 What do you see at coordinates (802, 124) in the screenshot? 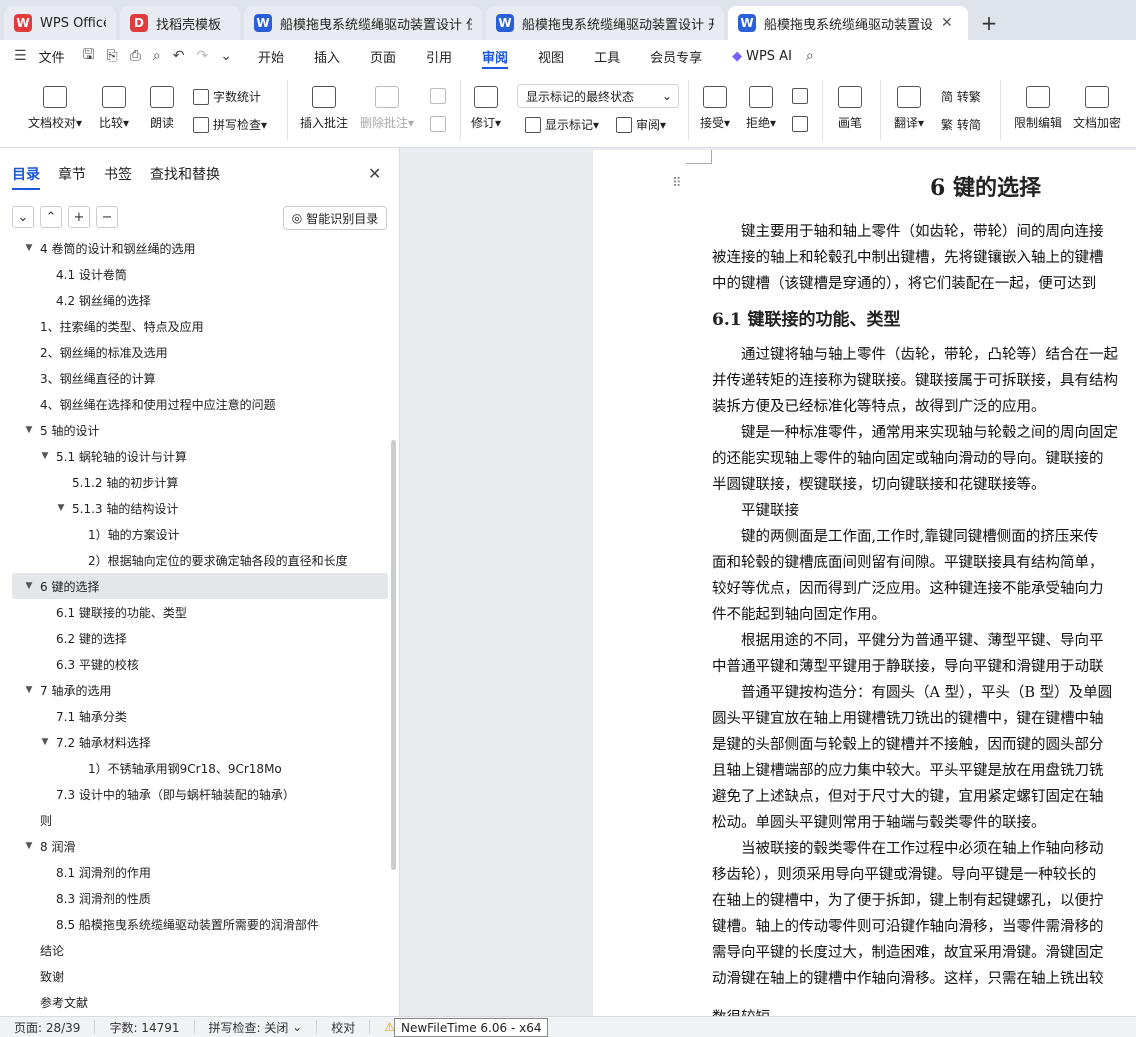
I see `next-change-button` at bounding box center [802, 124].